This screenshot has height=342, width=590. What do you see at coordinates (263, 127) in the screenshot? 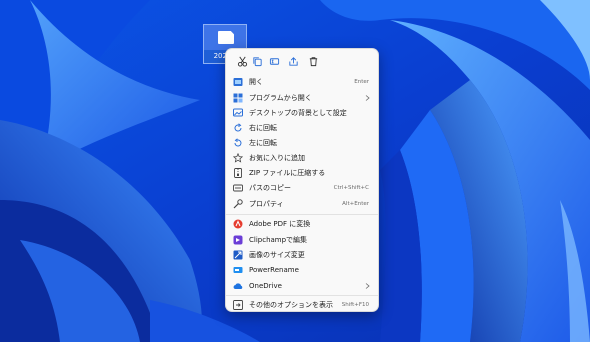
I see `menu-item-label: 右に回転` at bounding box center [263, 127].